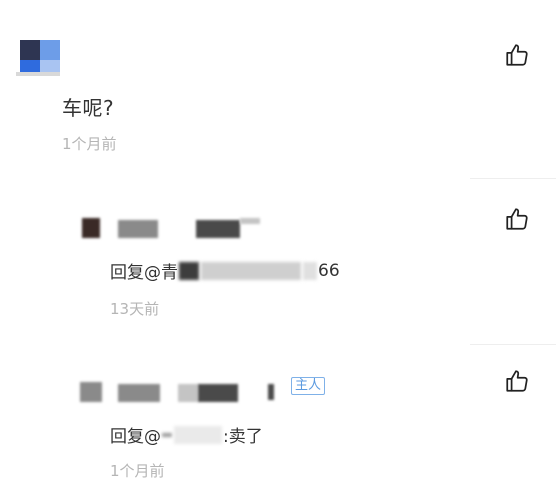 This screenshot has height=489, width=556. What do you see at coordinates (144, 273) in the screenshot?
I see `reply-prefix: 回复@青` at bounding box center [144, 273].